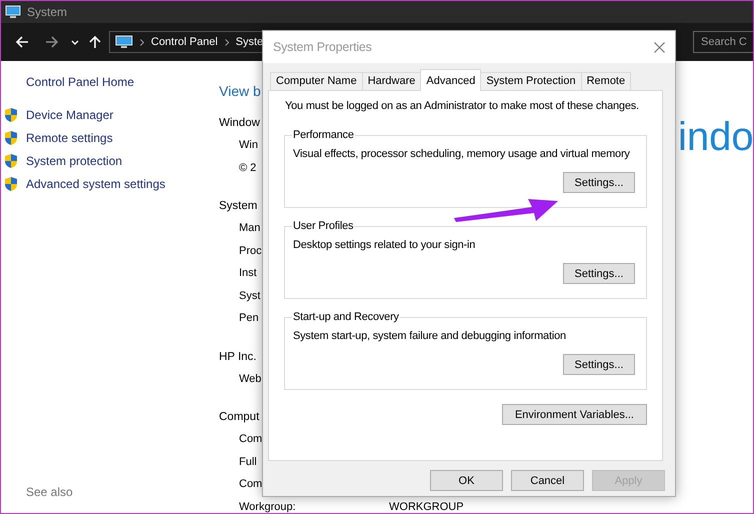 The height and width of the screenshot is (514, 754). Describe the element at coordinates (323, 47) in the screenshot. I see `dialog-title: System Properties` at that location.